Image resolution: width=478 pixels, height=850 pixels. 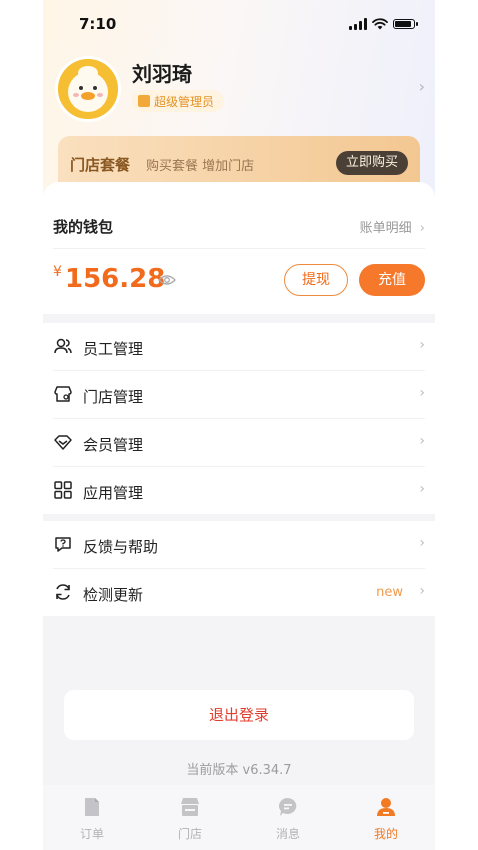 I want to click on avatar, so click(x=88, y=89).